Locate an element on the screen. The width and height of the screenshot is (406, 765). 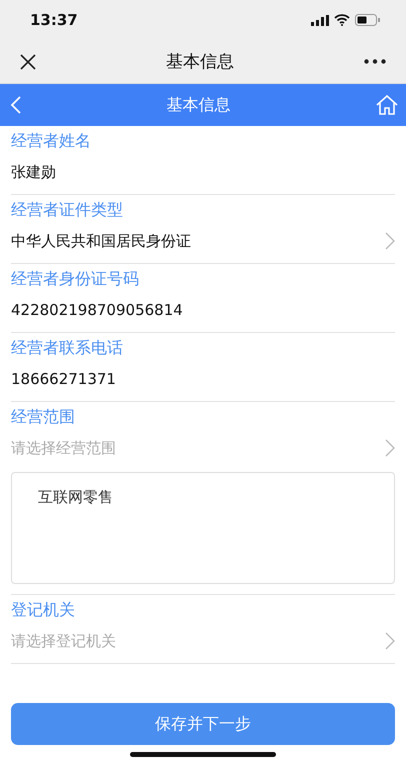
field-label: 经营者联系电话 is located at coordinates (67, 348).